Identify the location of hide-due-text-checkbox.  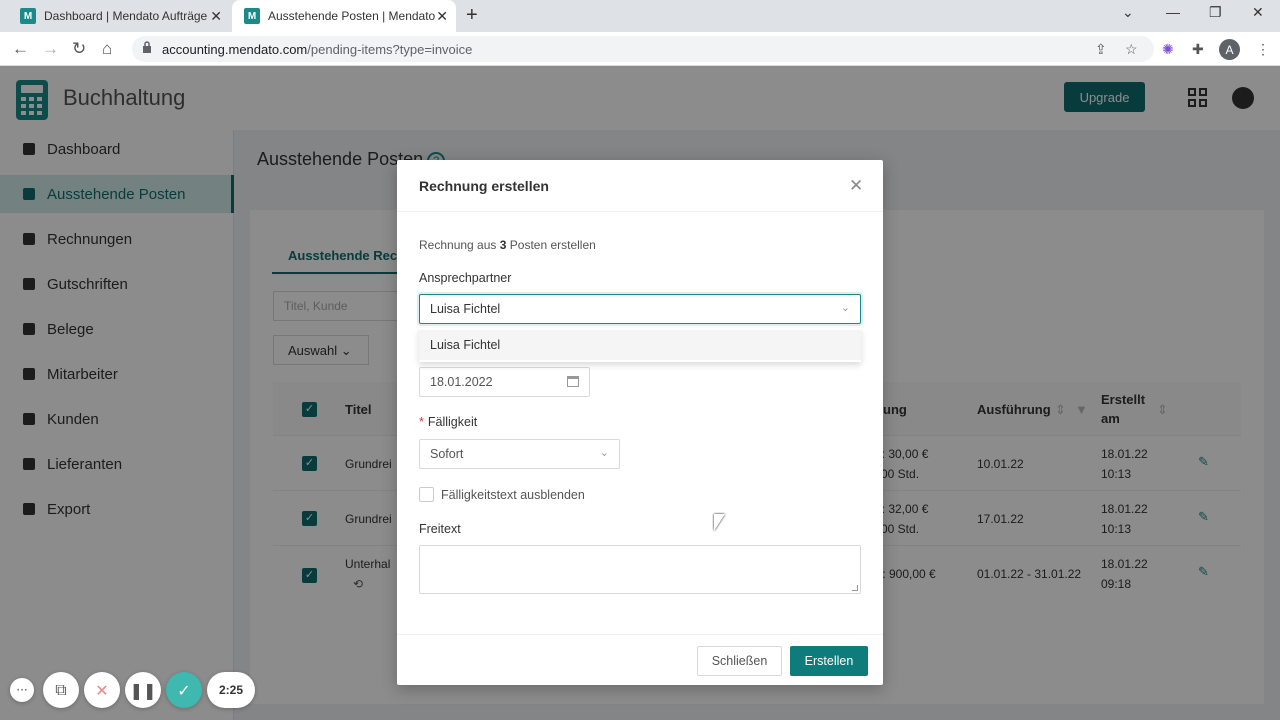
(426, 494).